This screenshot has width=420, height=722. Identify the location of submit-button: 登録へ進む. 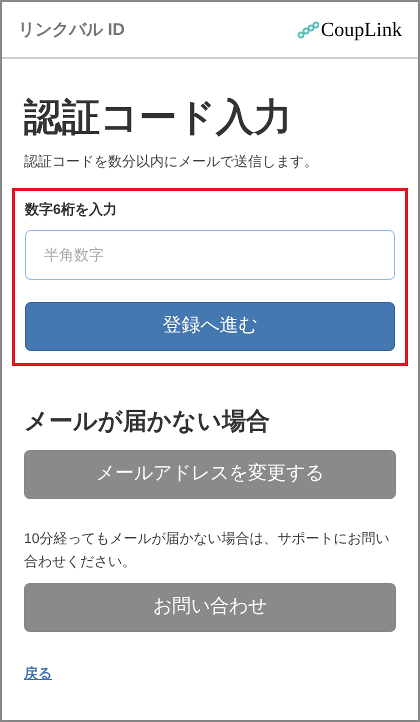
(210, 326).